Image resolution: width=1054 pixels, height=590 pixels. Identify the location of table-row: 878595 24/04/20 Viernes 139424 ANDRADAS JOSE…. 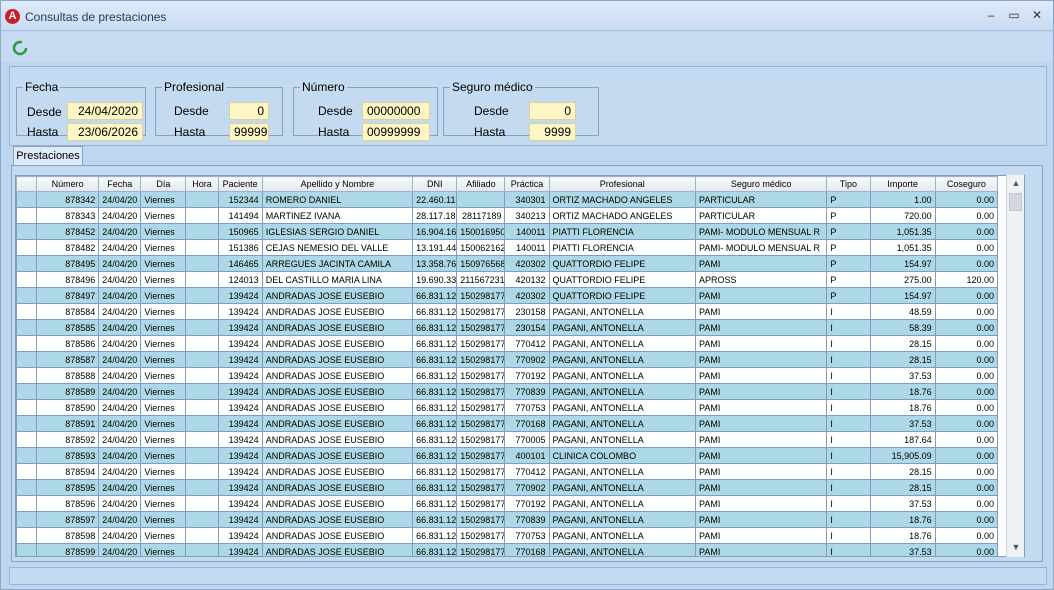
(507, 487).